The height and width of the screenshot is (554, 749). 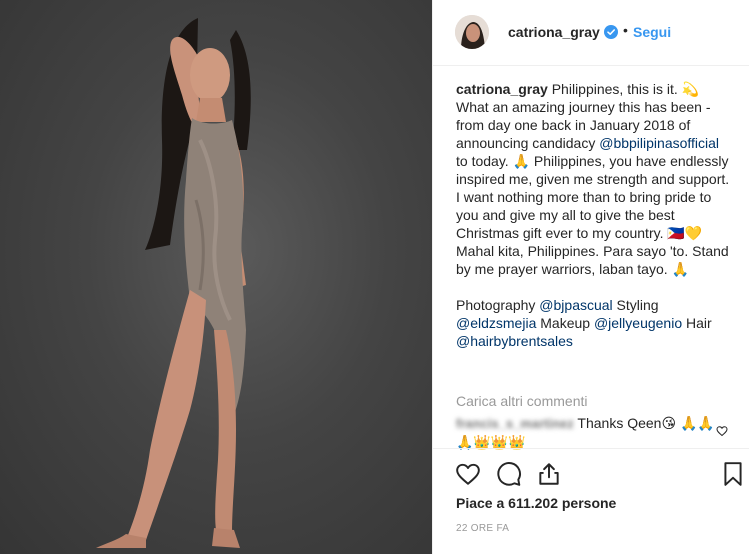 What do you see at coordinates (611, 32) in the screenshot?
I see `verified-badge-icon` at bounding box center [611, 32].